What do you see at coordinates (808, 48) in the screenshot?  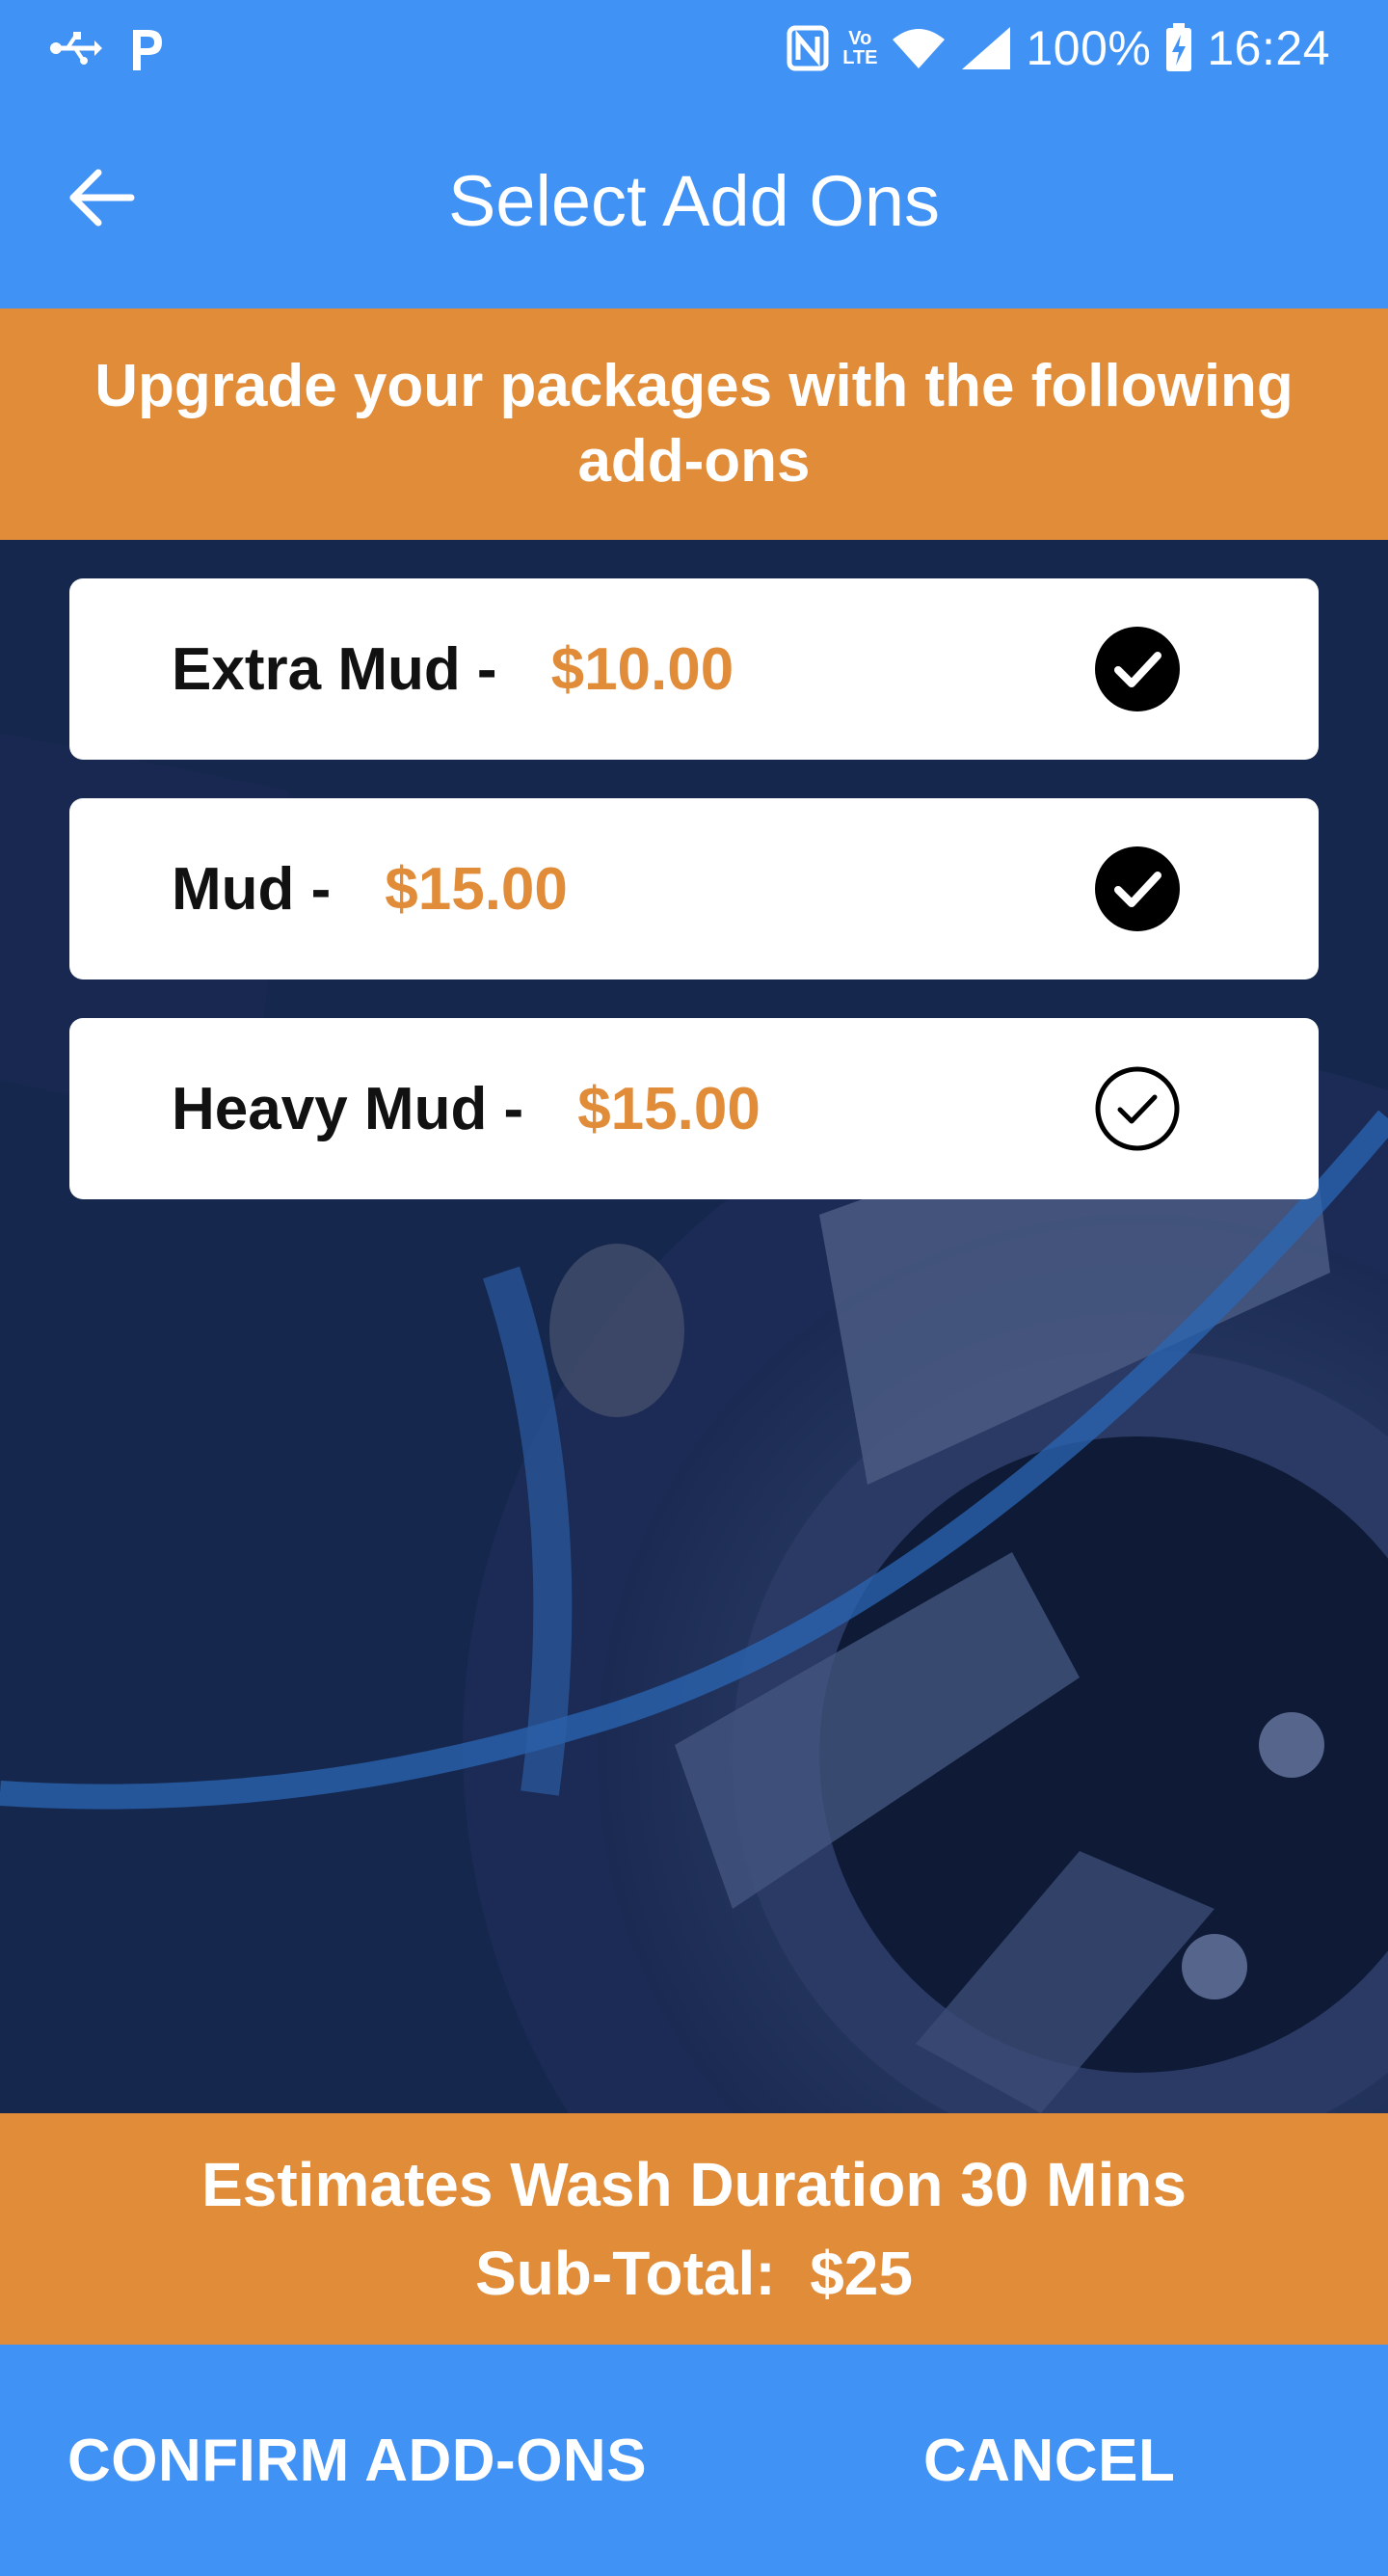 I see `nfc-icon` at bounding box center [808, 48].